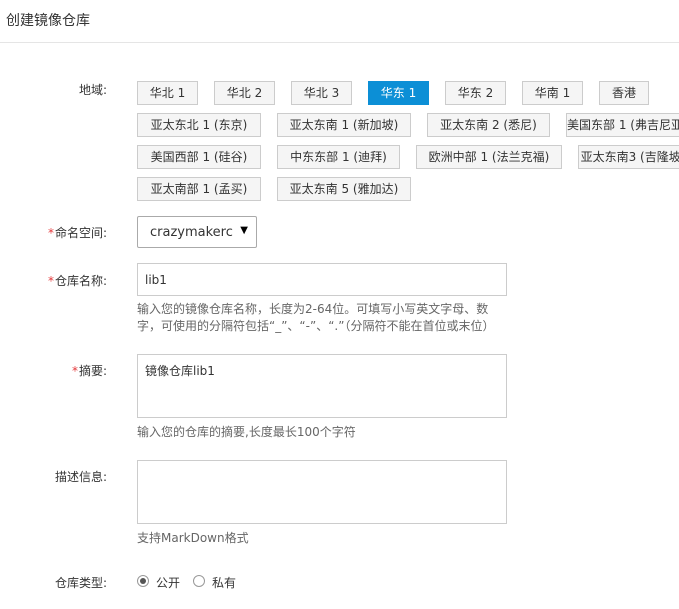  What do you see at coordinates (193, 538) in the screenshot?
I see `description-hint: 支持MarkDown格式` at bounding box center [193, 538].